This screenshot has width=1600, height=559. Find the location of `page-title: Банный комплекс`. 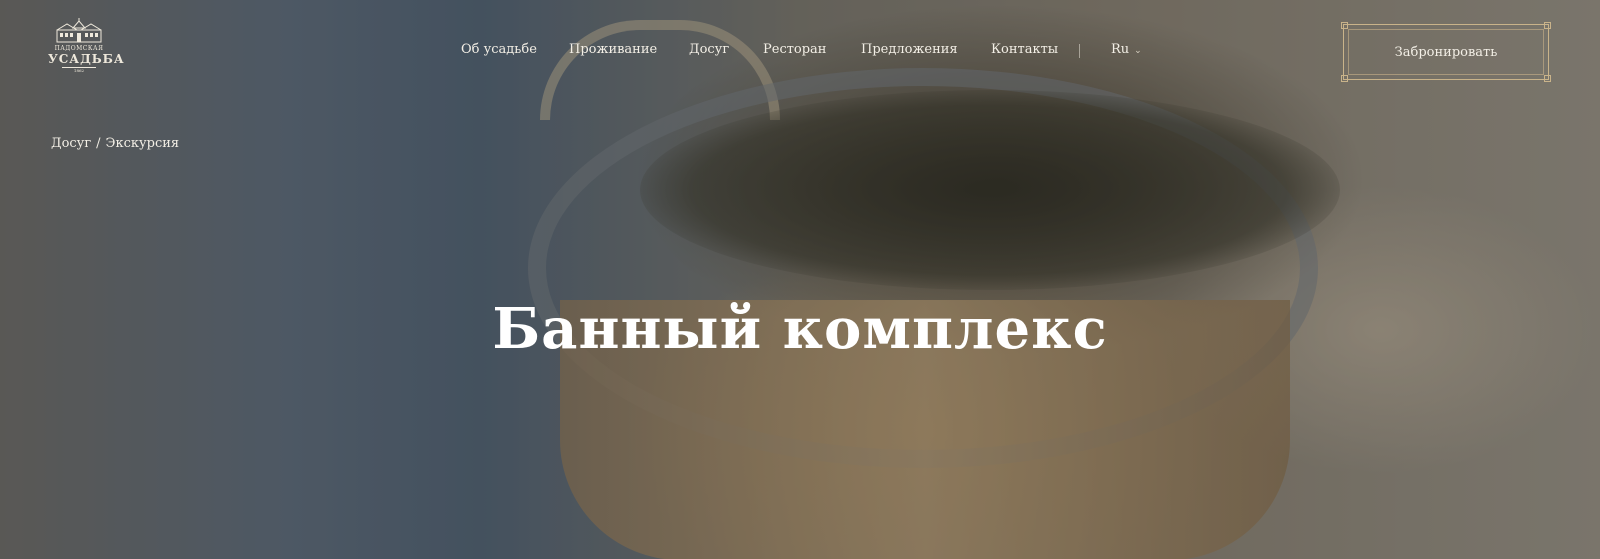

page-title: Банный комплекс is located at coordinates (800, 328).